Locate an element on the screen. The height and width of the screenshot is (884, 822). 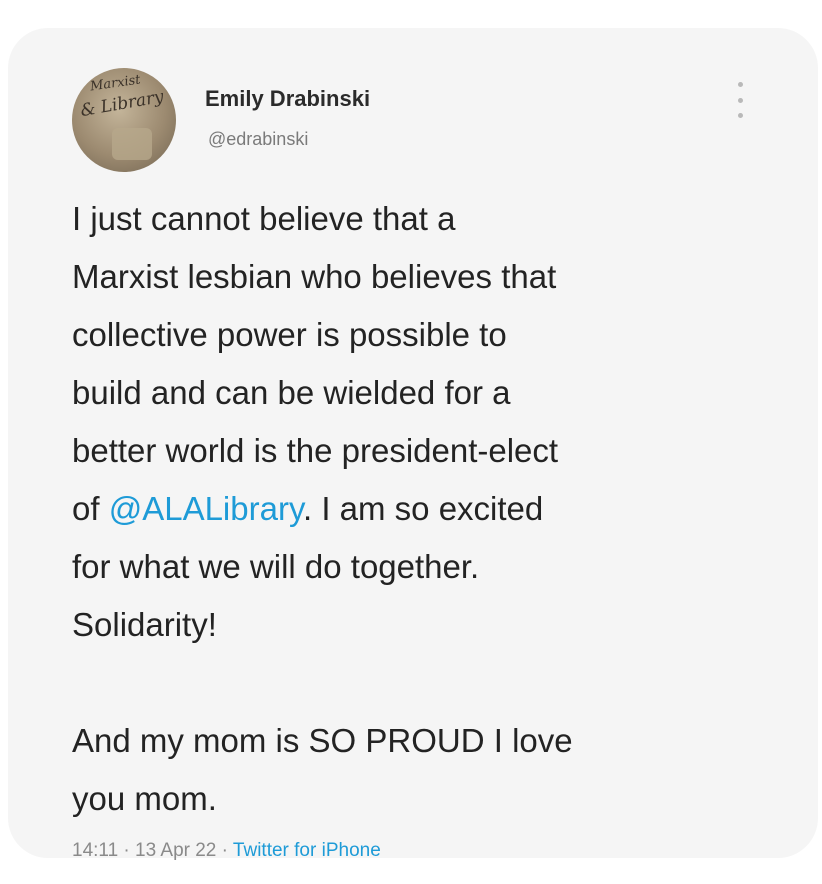
avatar: Marxist & Library is located at coordinates (124, 120).